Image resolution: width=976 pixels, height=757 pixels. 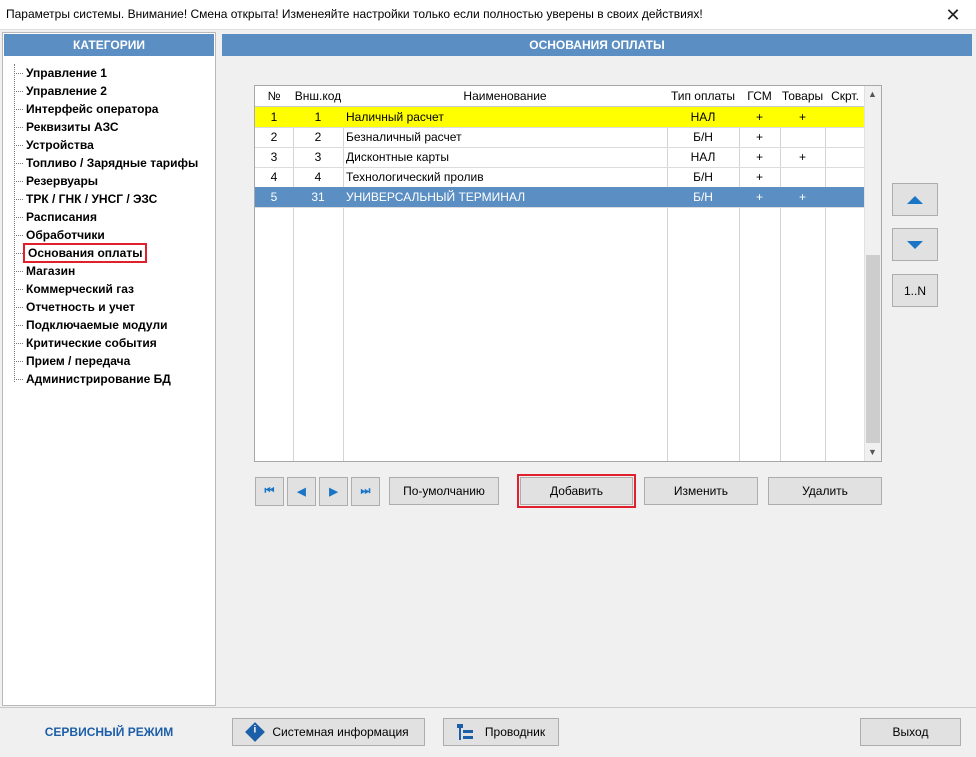 What do you see at coordinates (915, 199) in the screenshot?
I see `move-up-button` at bounding box center [915, 199].